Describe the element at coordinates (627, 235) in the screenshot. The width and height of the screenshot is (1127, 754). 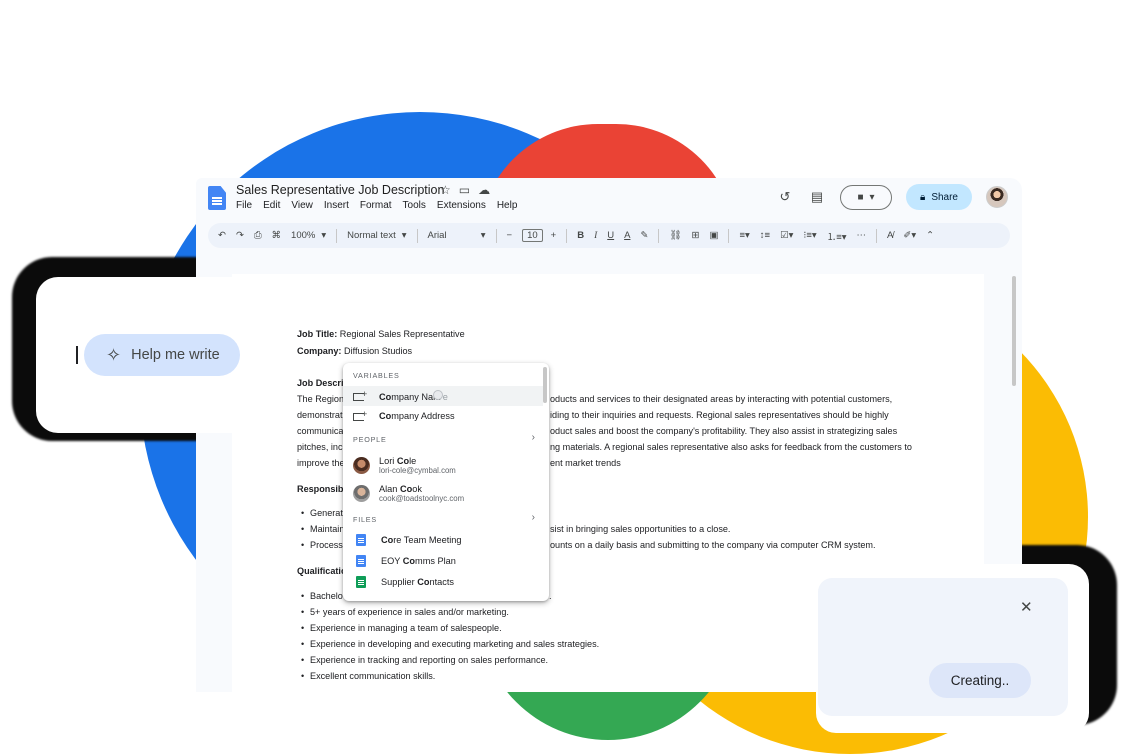
I see `text-color-icon: A` at that location.